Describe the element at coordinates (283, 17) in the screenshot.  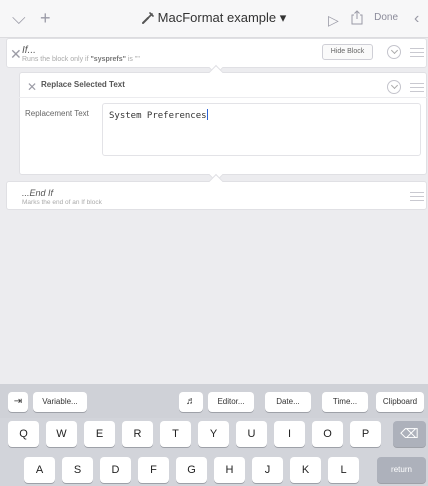
I see `title-caret-icon: ▾` at that location.